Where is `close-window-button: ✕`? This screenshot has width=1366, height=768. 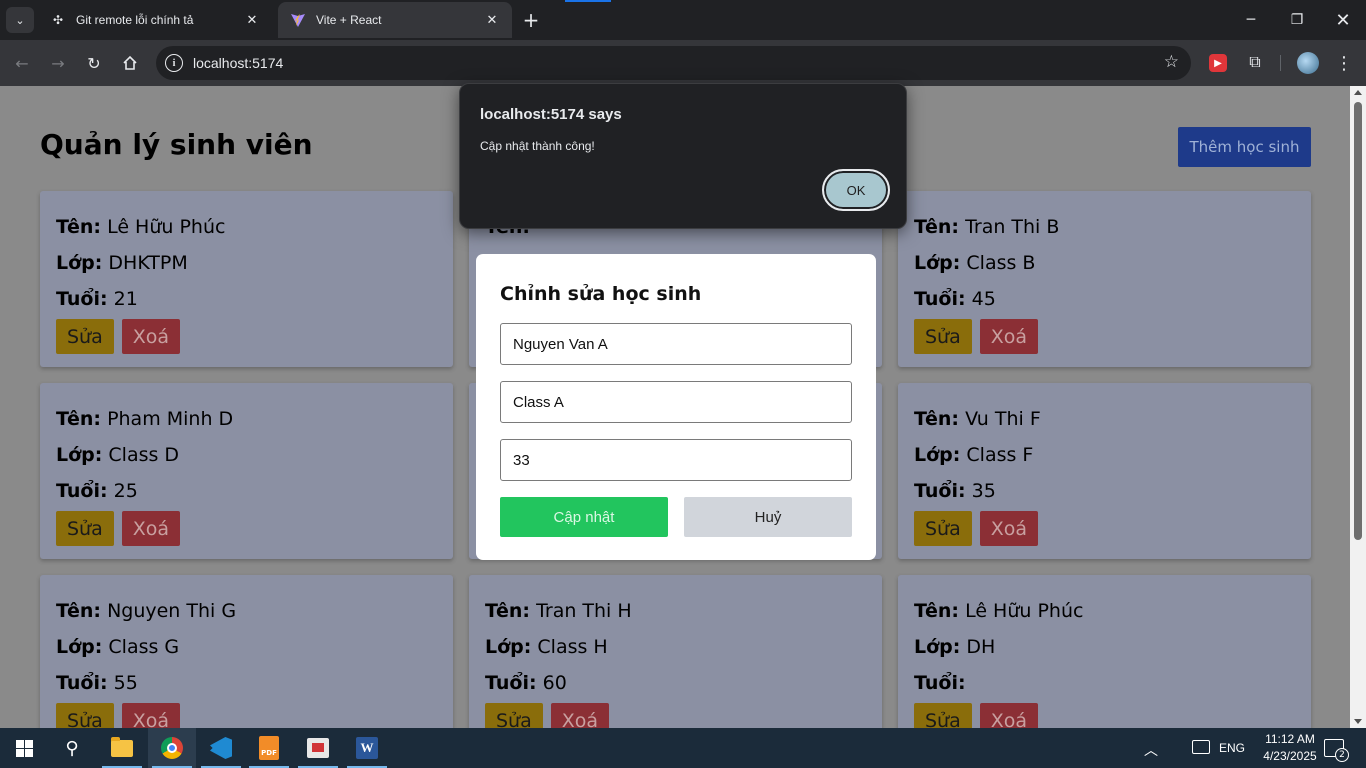 close-window-button: ✕ is located at coordinates (1343, 20).